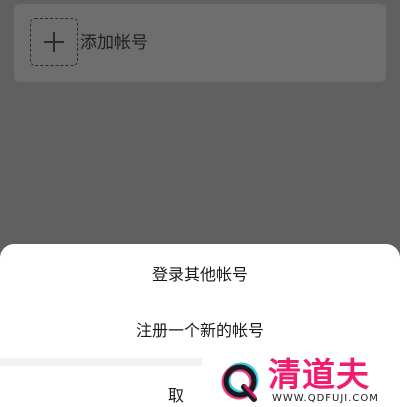 The height and width of the screenshot is (407, 400). I want to click on add-account-button, so click(54, 42).